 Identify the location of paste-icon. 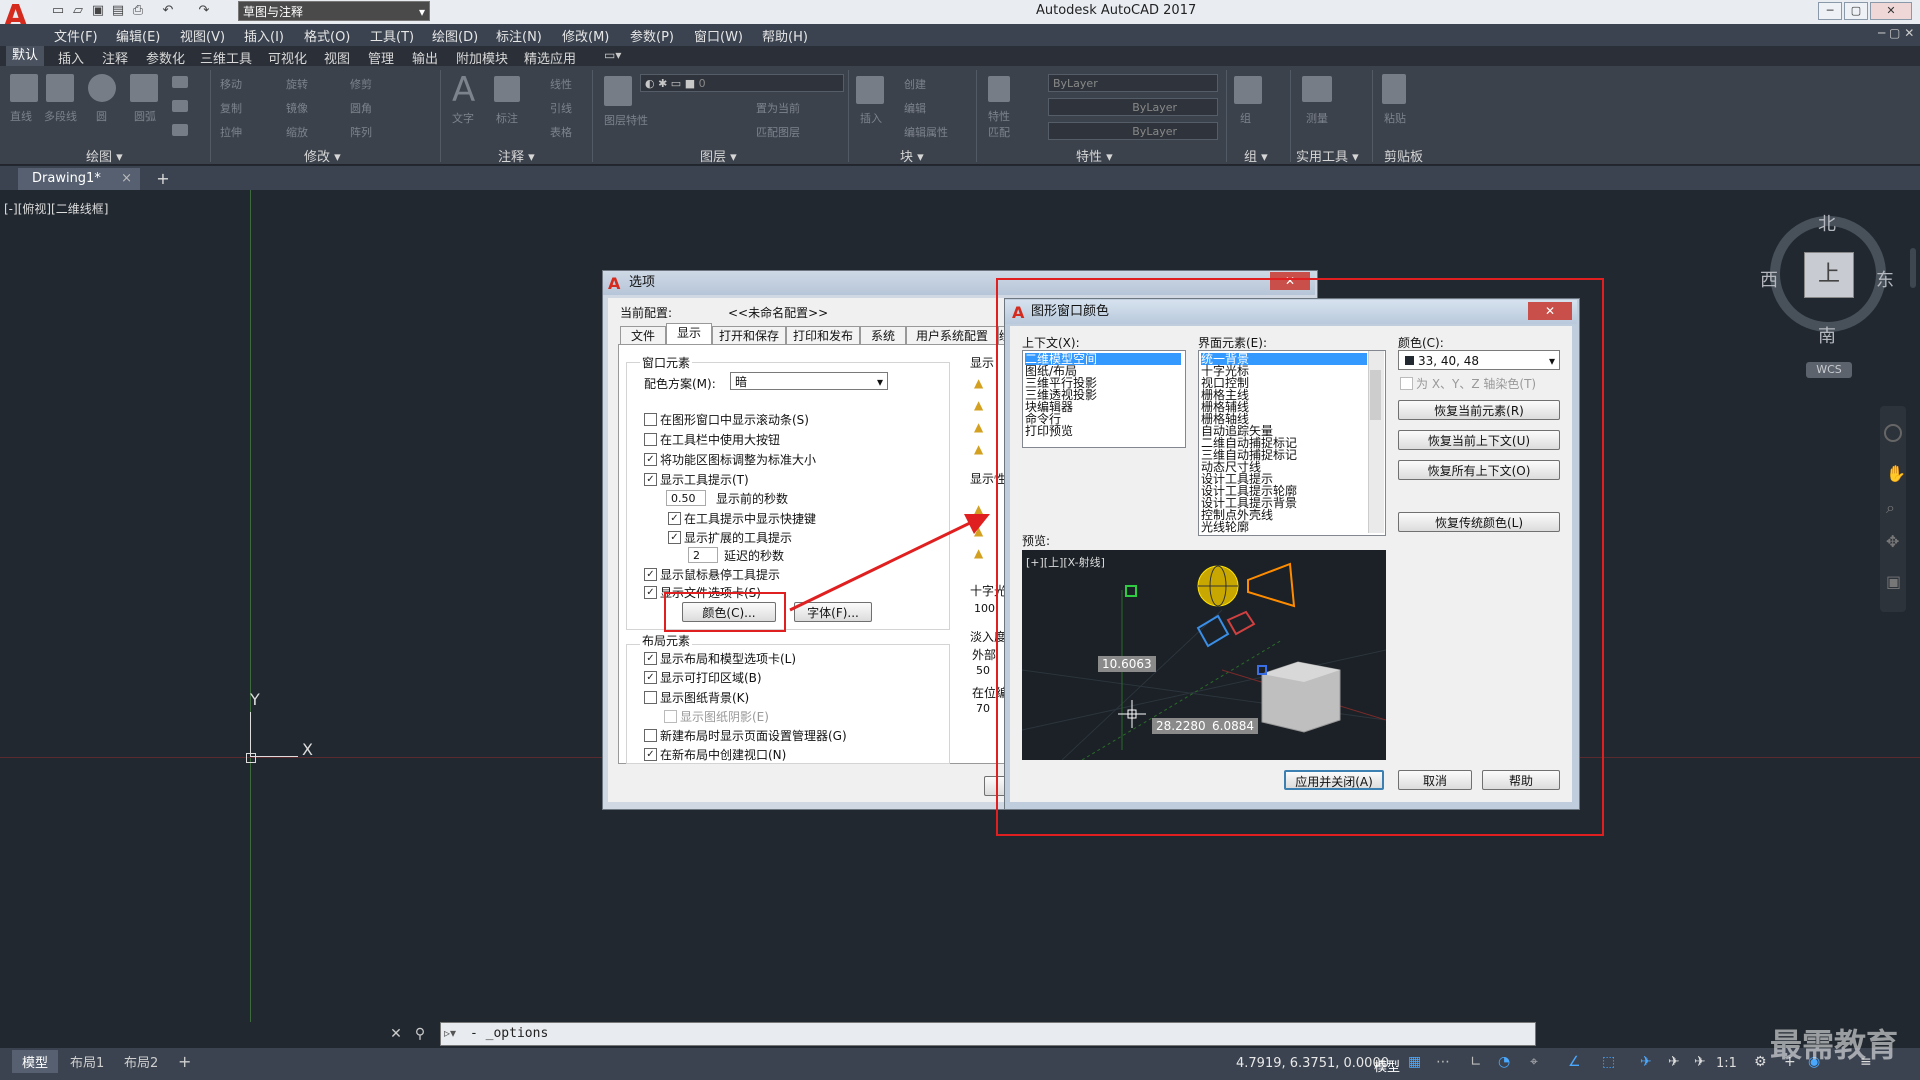
(1394, 89).